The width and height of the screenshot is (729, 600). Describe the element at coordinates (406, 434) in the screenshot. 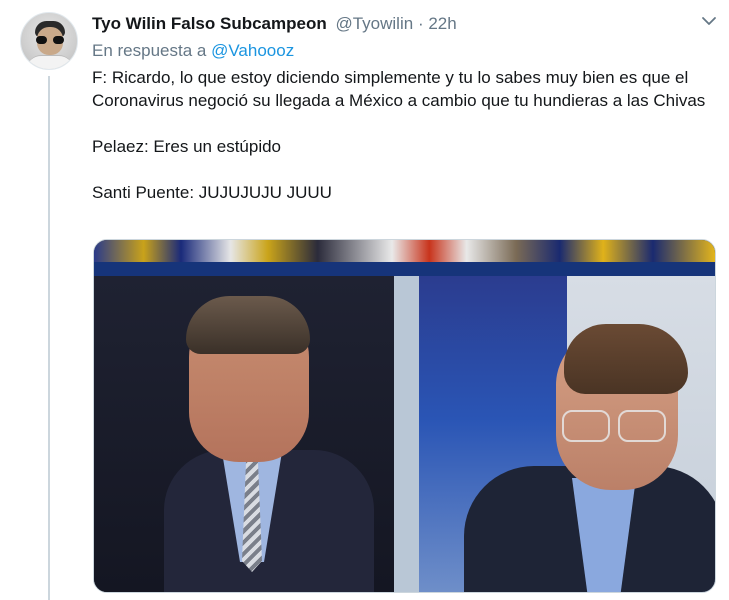

I see `video-panel-divider` at that location.